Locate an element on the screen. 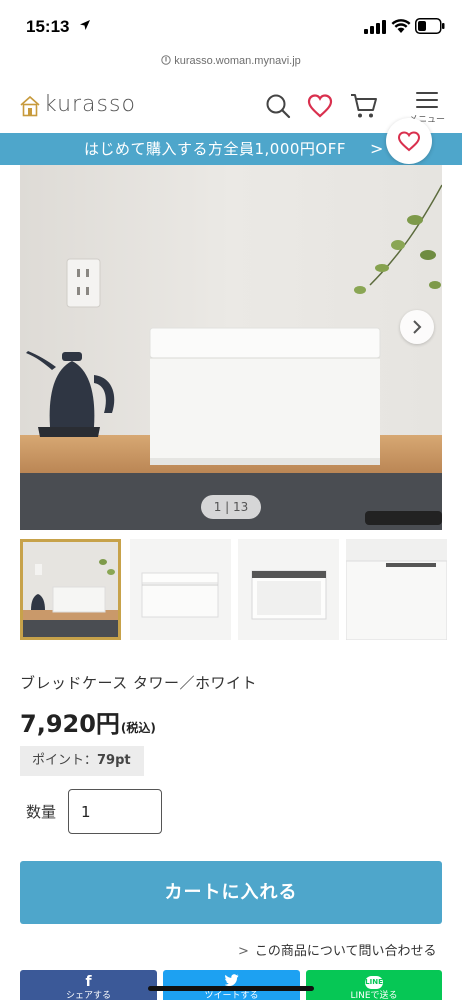 Image resolution: width=462 pixels, height=1000 pixels. line-share-button: LINE LINEで送る is located at coordinates (374, 985).